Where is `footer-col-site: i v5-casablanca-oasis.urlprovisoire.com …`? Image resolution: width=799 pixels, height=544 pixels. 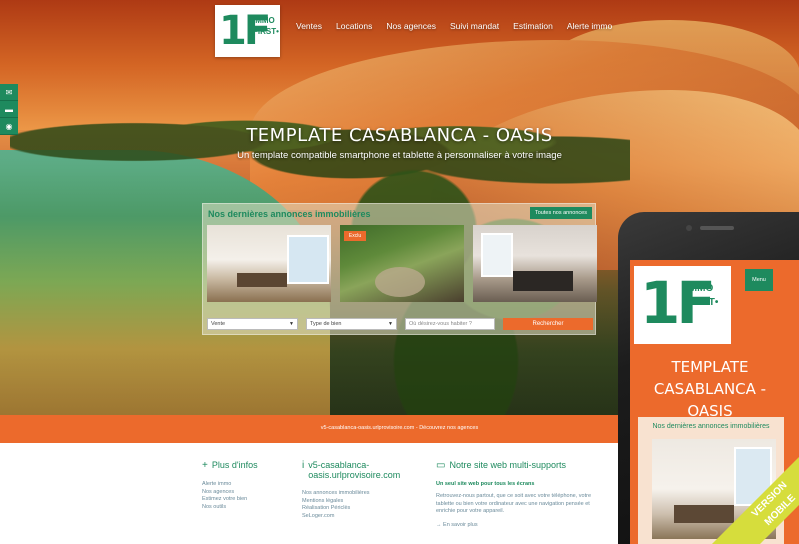 footer-col-site: i v5-casablanca-oasis.urlprovisoire.com … is located at coordinates (352, 490).